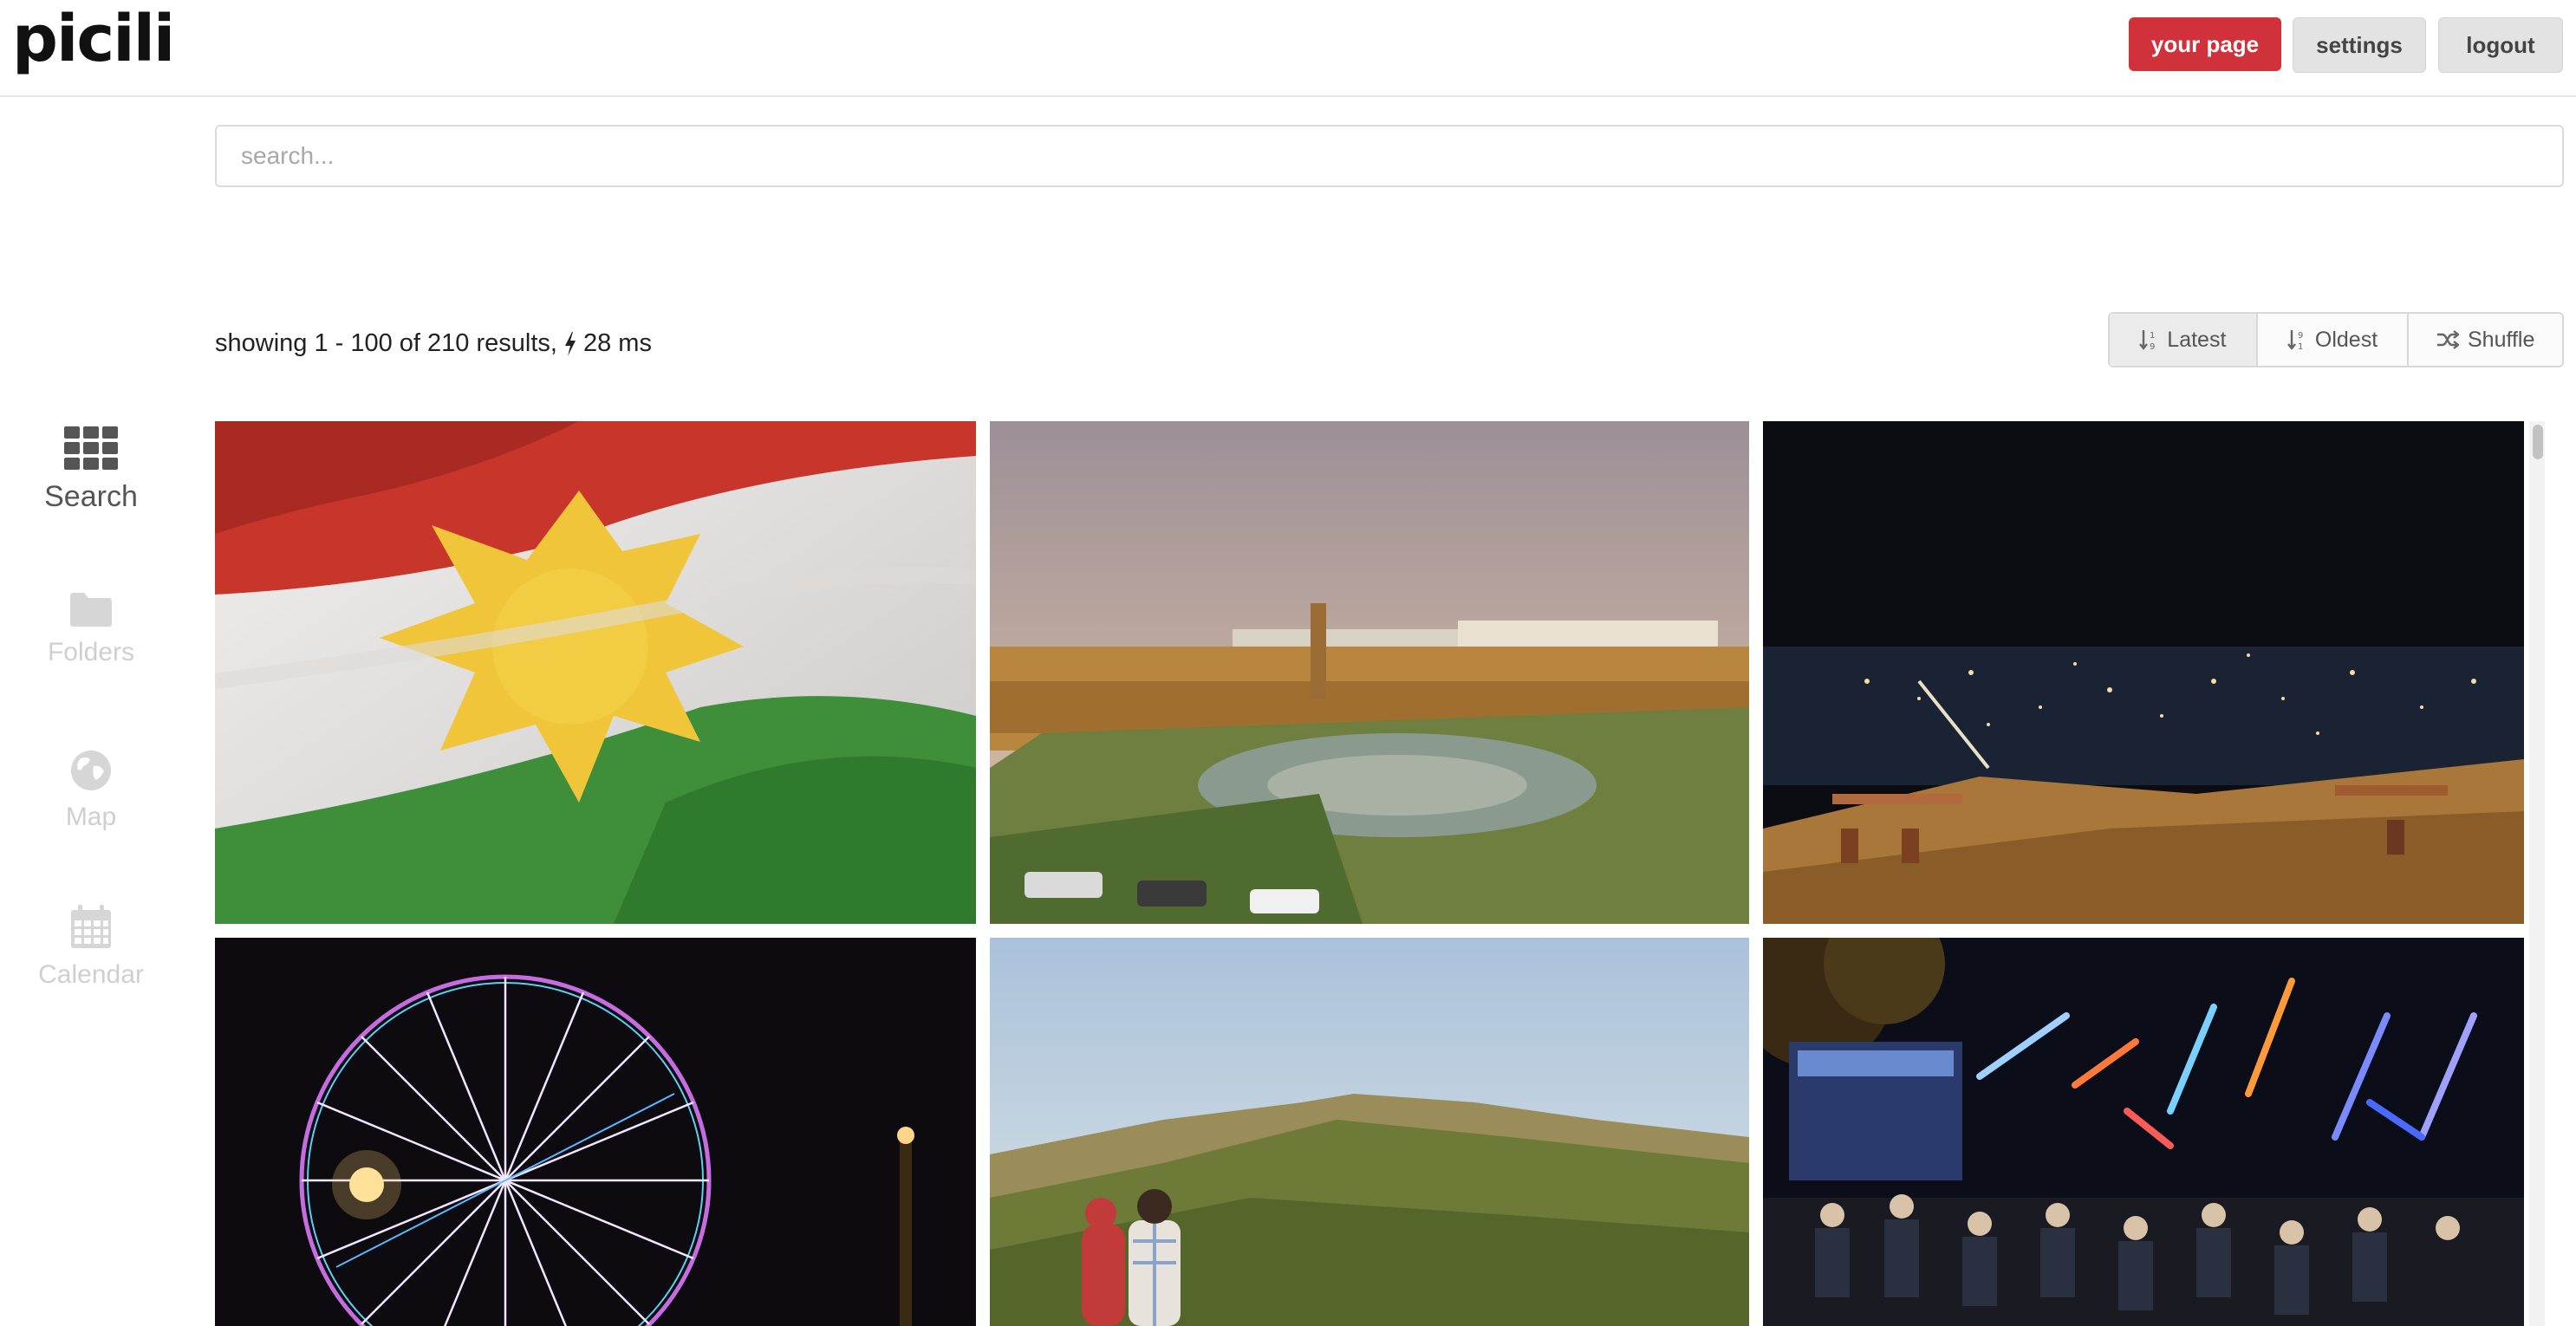  I want to click on sort-button-group: 1 9 Latest 9 1 Oldest Shuffle, so click(2336, 339).